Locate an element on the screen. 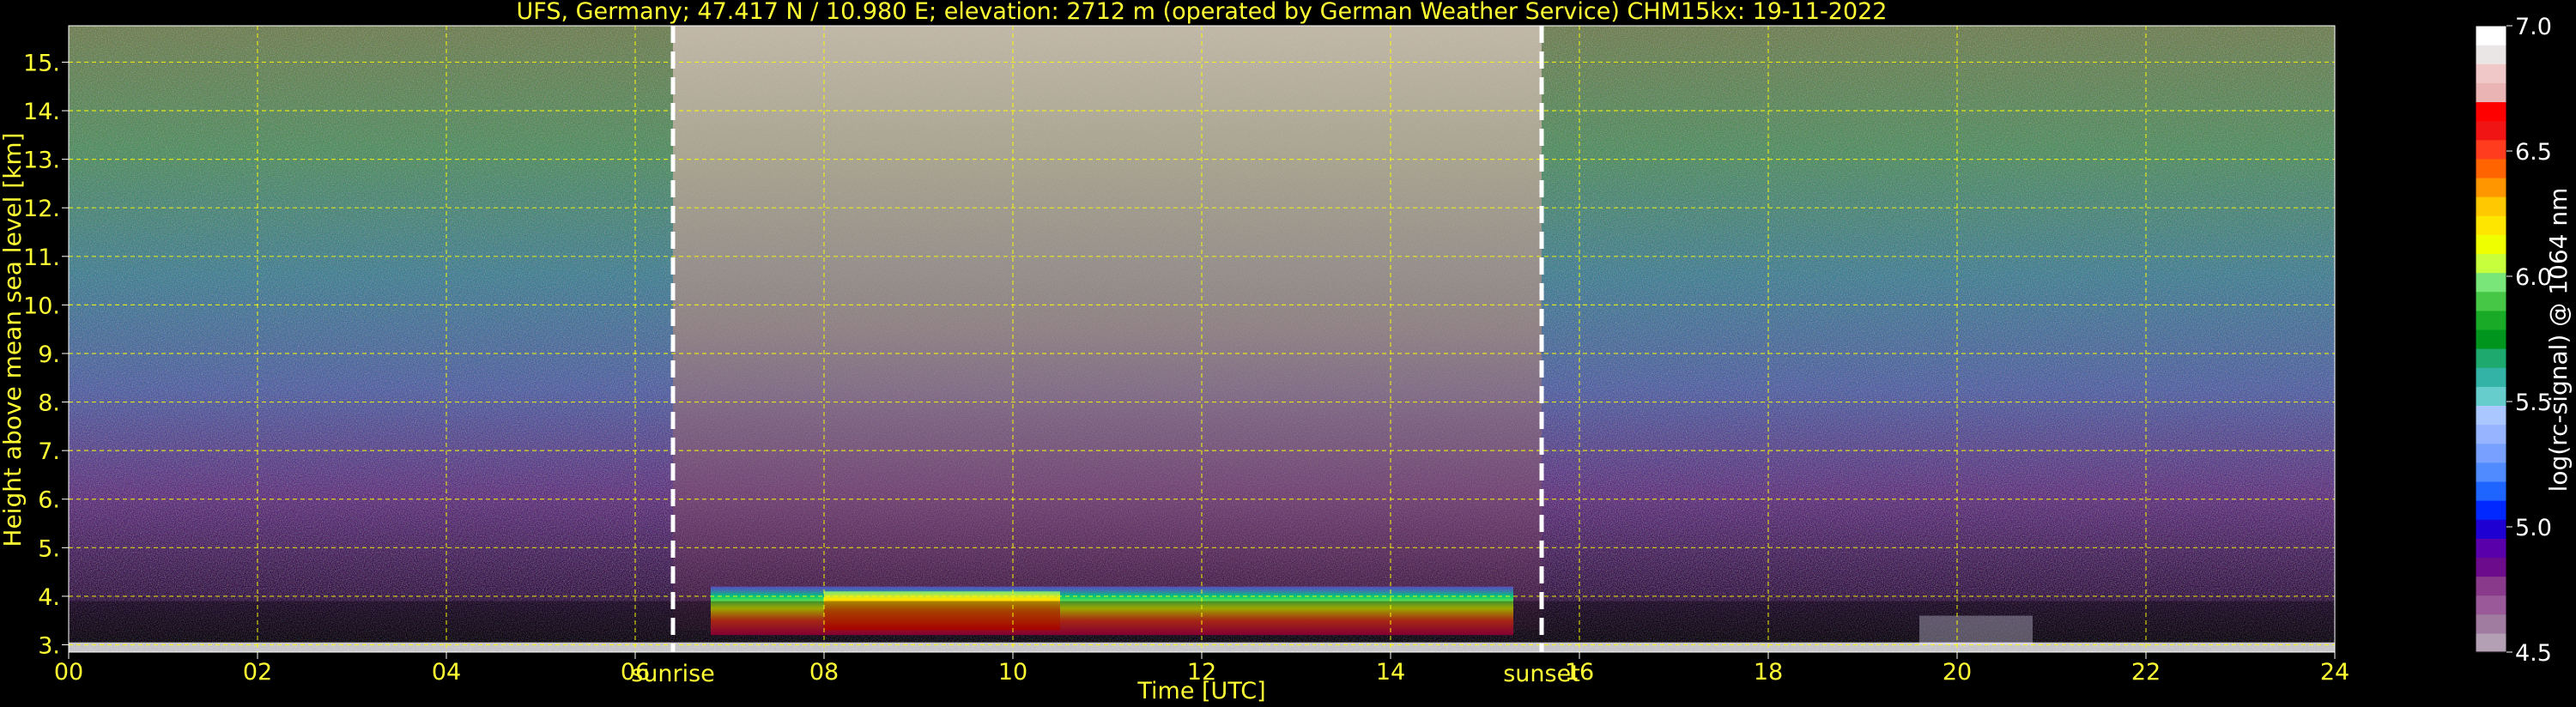 This screenshot has width=2576, height=707. x-tick-label: 04 is located at coordinates (446, 672).